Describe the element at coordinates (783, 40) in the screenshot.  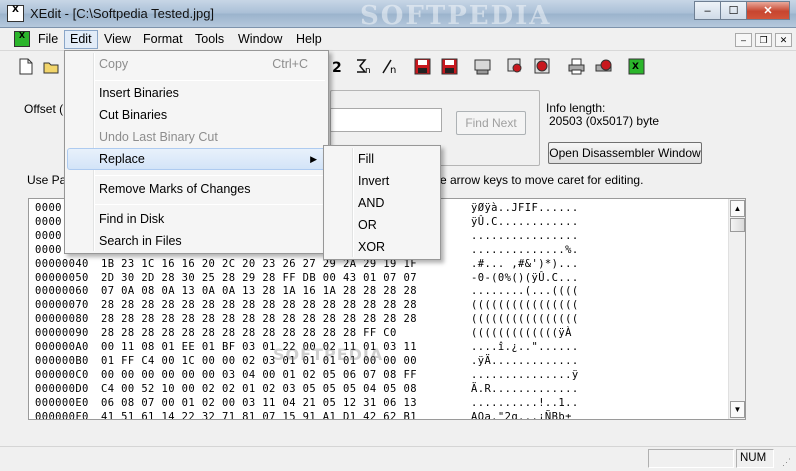
I see `mdi-close-button: ✕` at that location.